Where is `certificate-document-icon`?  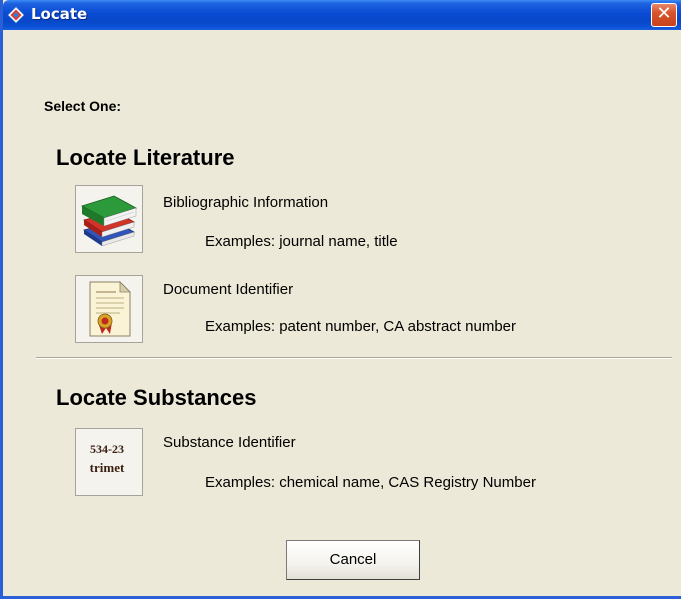
certificate-document-icon is located at coordinates (110, 309).